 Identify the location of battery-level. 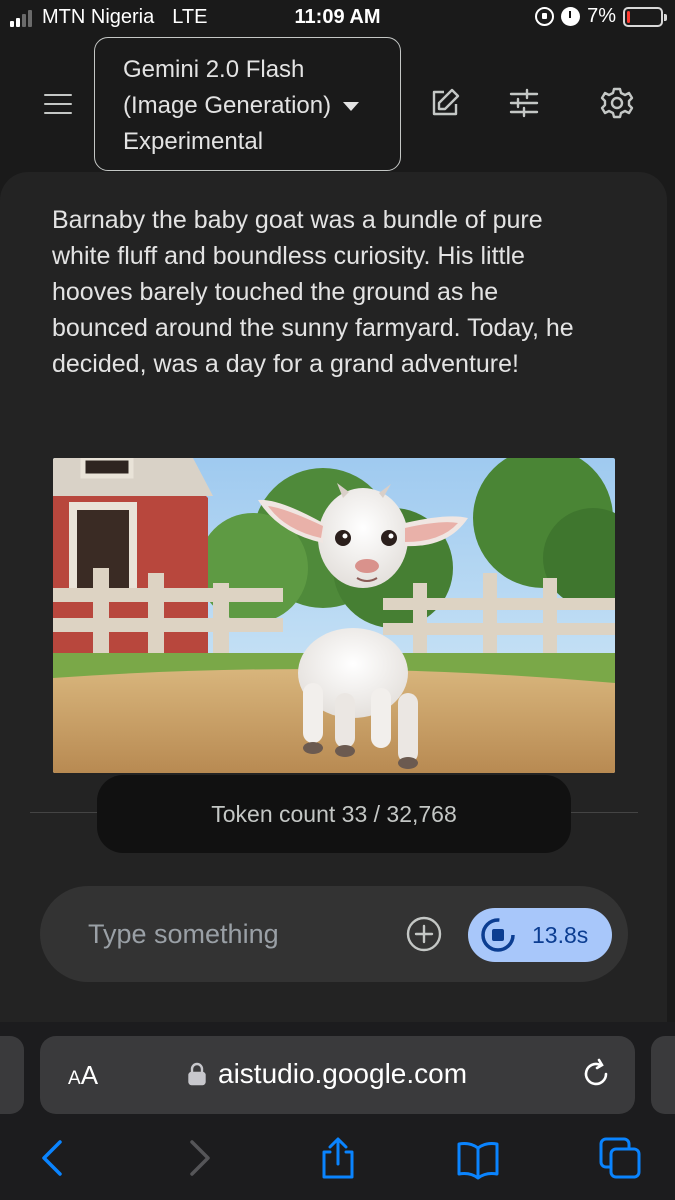
(628, 16).